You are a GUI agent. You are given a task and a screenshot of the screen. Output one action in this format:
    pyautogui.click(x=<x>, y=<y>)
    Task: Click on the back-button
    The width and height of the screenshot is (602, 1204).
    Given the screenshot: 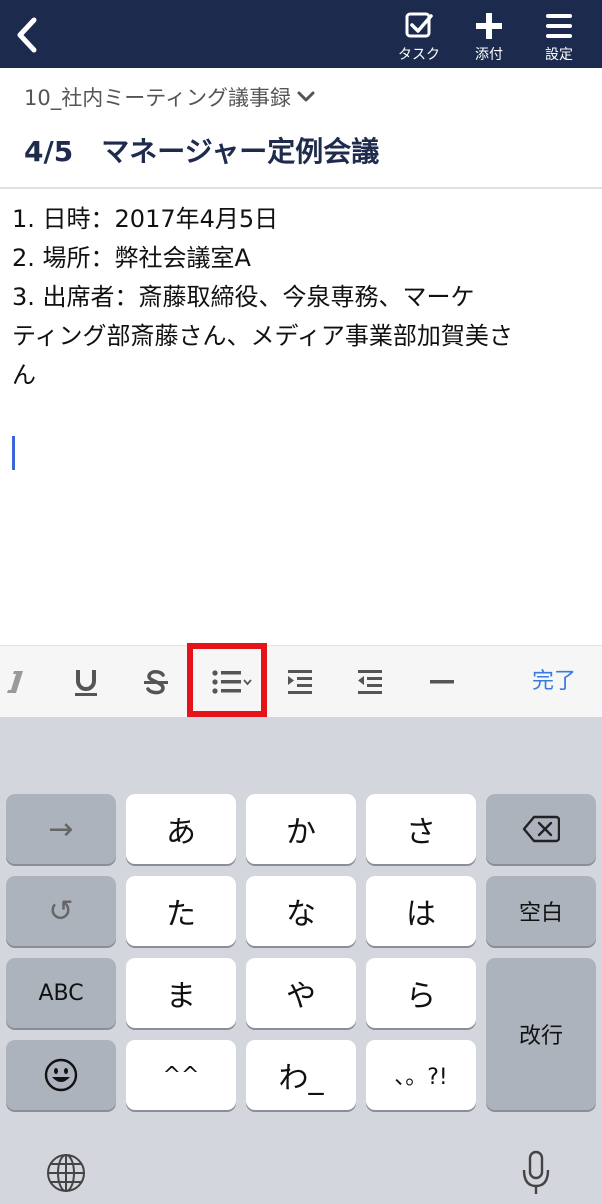 What is the action you would take?
    pyautogui.click(x=28, y=35)
    